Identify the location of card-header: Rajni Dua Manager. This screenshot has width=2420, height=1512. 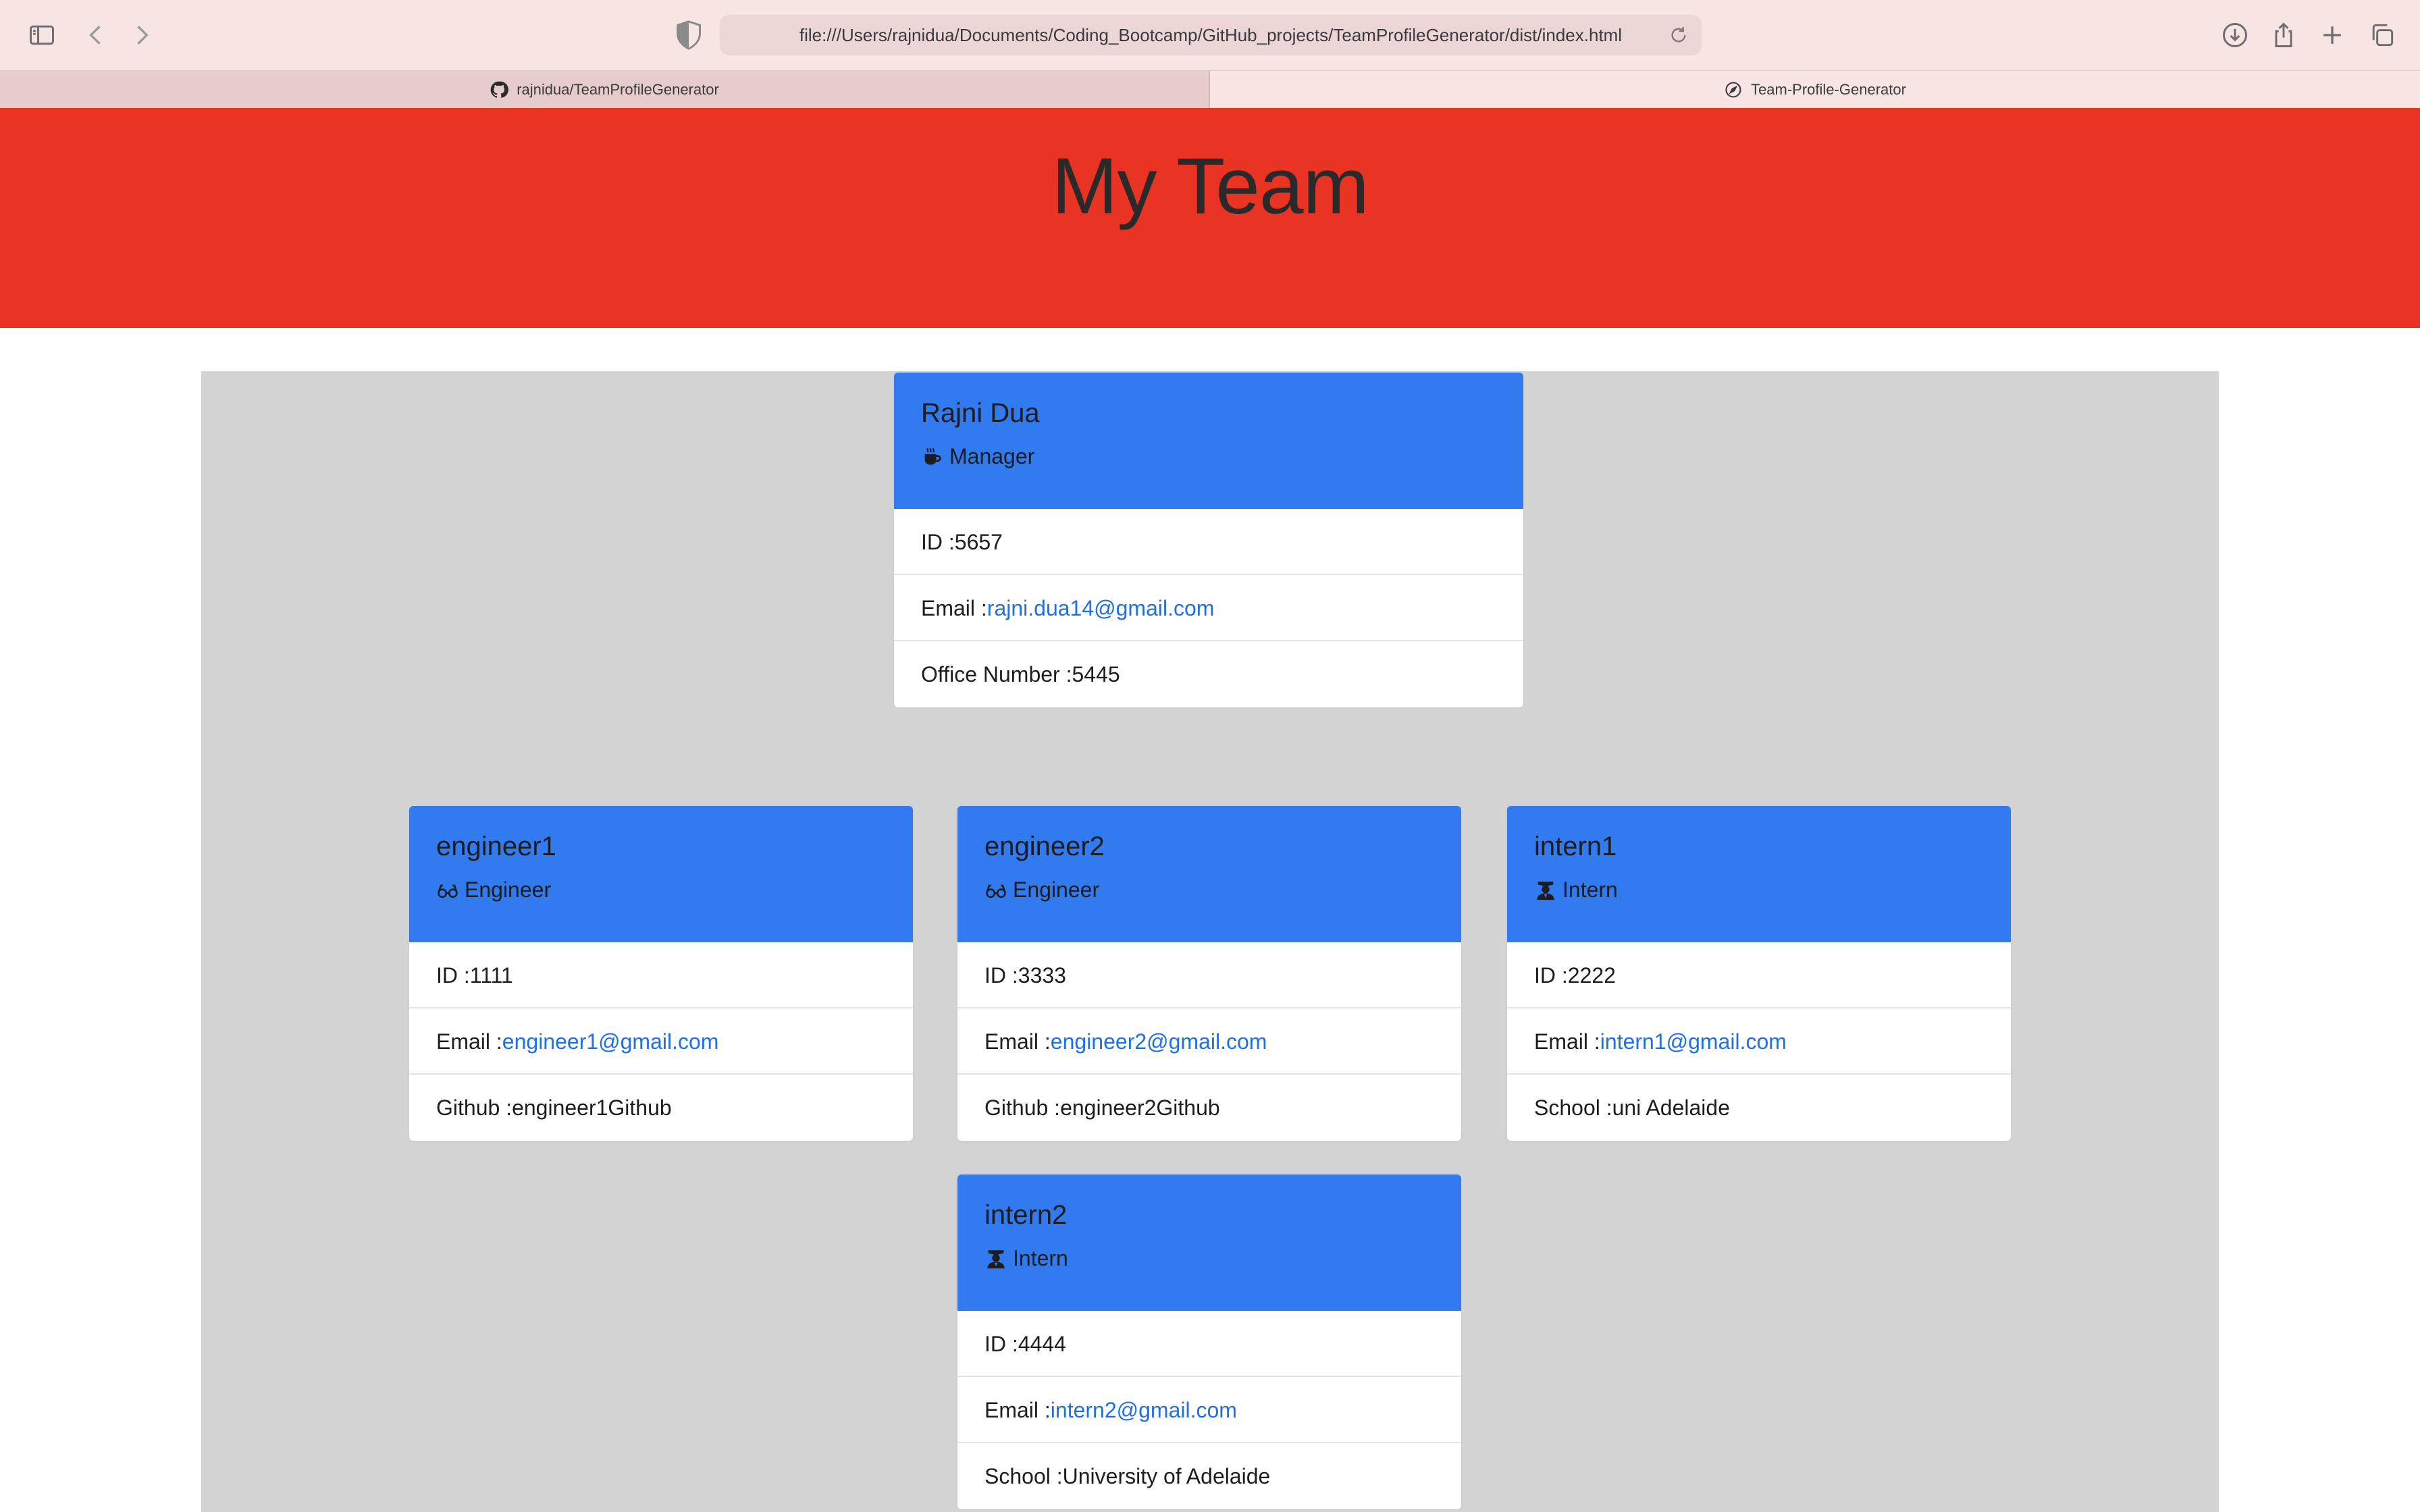
(1208, 441).